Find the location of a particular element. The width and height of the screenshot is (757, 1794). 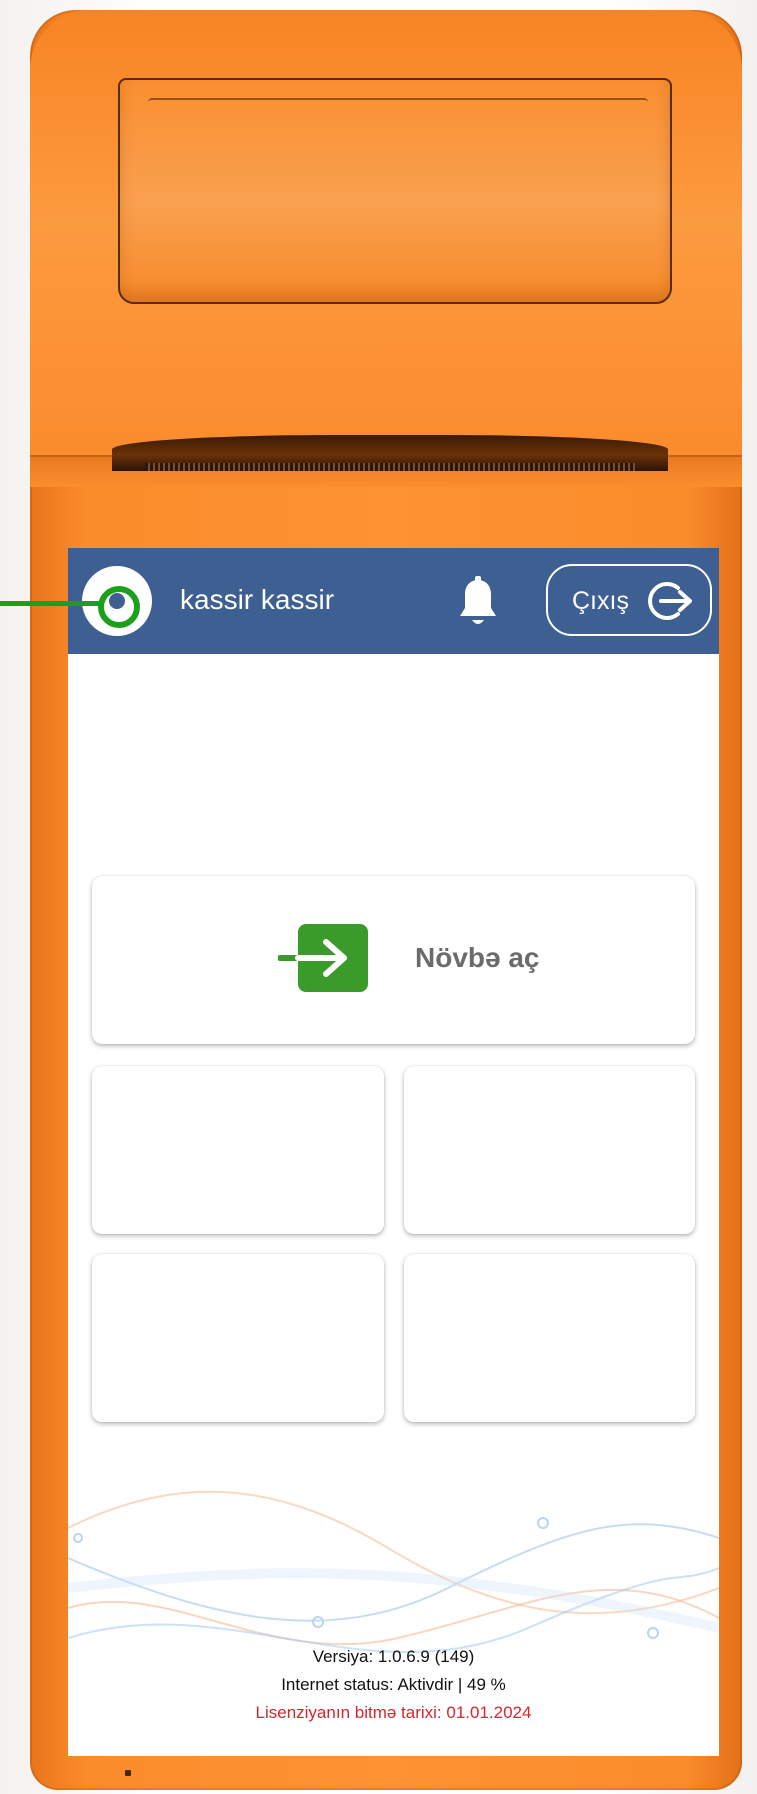

bell-icon is located at coordinates (478, 603).